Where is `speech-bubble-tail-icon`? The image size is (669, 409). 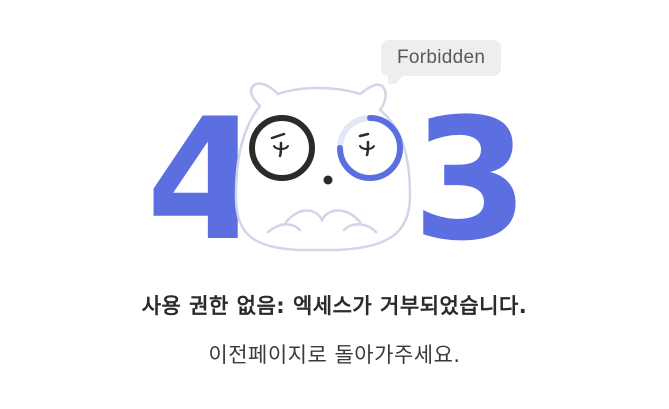
speech-bubble-tail-icon is located at coordinates (396, 79).